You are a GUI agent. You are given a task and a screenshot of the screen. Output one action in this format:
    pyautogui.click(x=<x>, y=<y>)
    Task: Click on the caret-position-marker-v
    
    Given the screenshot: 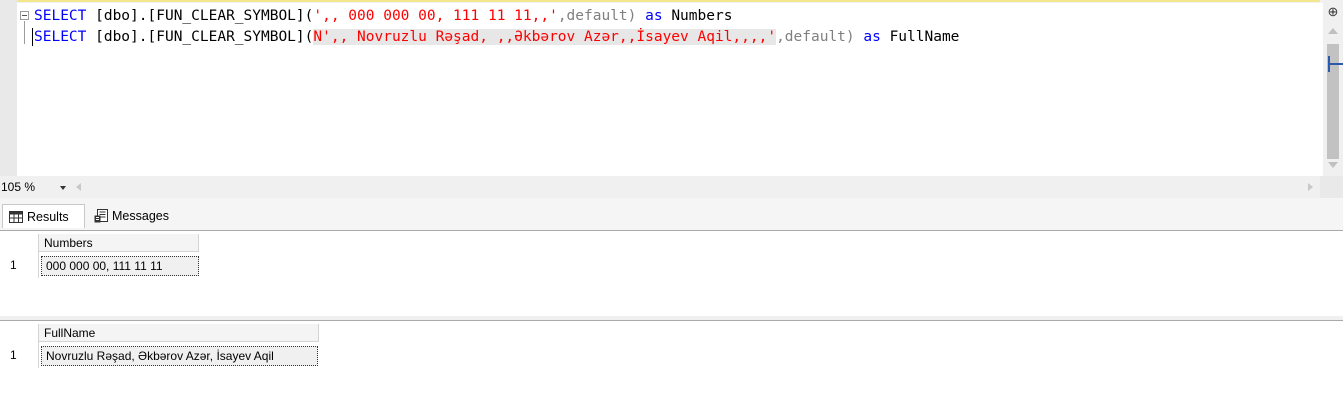 What is the action you would take?
    pyautogui.click(x=1329, y=64)
    